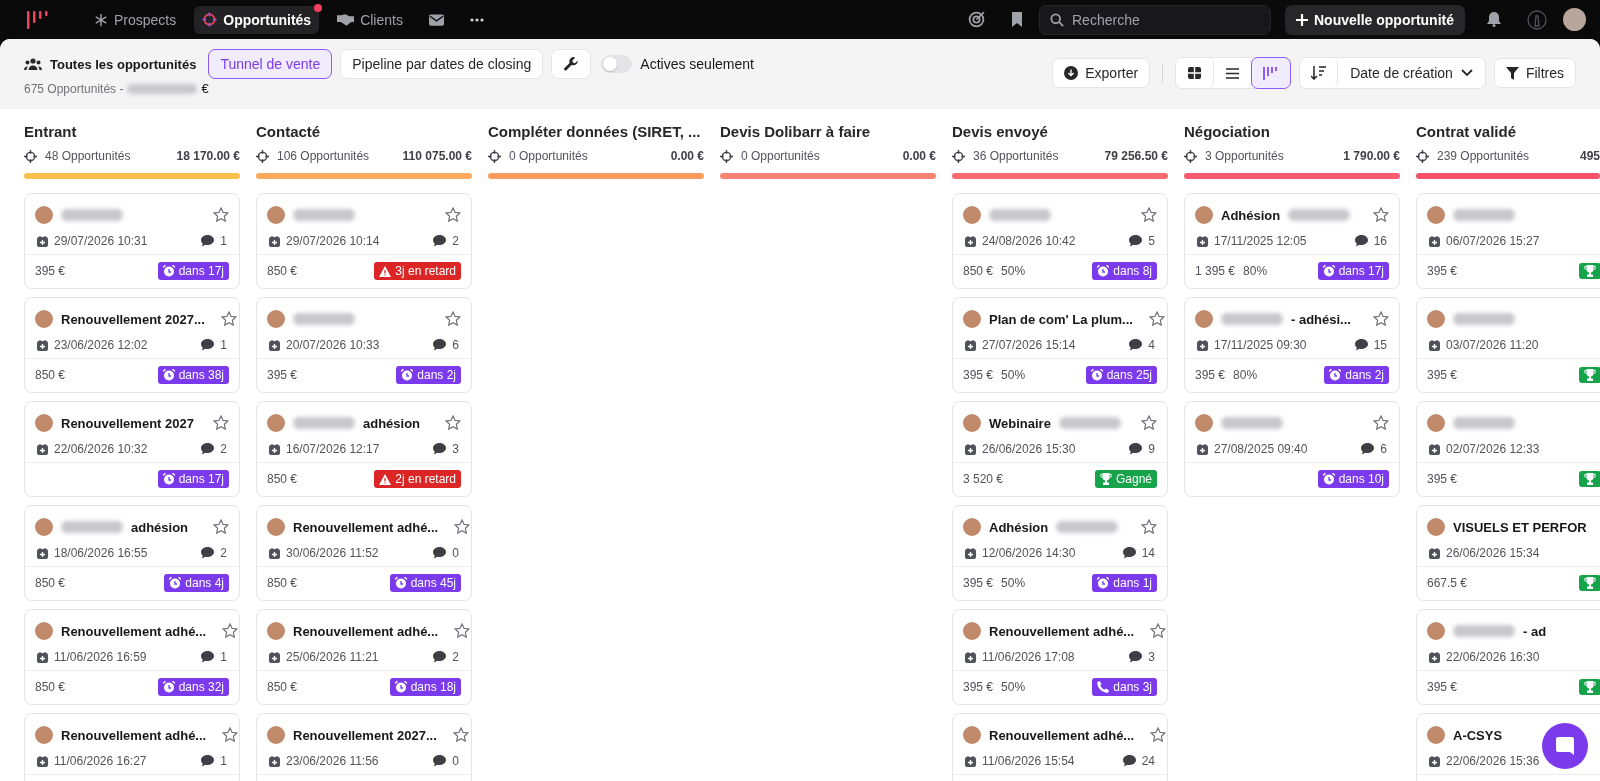 The height and width of the screenshot is (781, 1600). Describe the element at coordinates (1356, 375) in the screenshot. I see `status-badge: dans 2j` at that location.